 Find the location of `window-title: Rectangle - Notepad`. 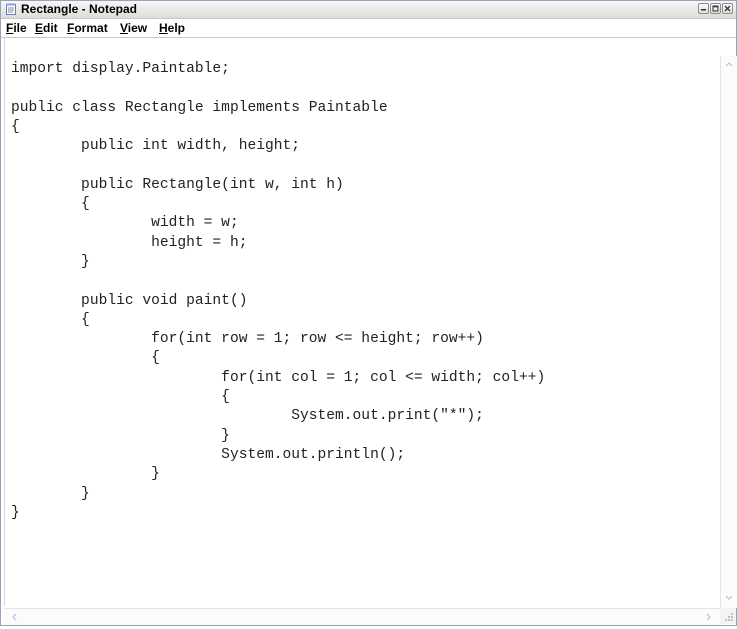

window-title: Rectangle - Notepad is located at coordinates (79, 9).